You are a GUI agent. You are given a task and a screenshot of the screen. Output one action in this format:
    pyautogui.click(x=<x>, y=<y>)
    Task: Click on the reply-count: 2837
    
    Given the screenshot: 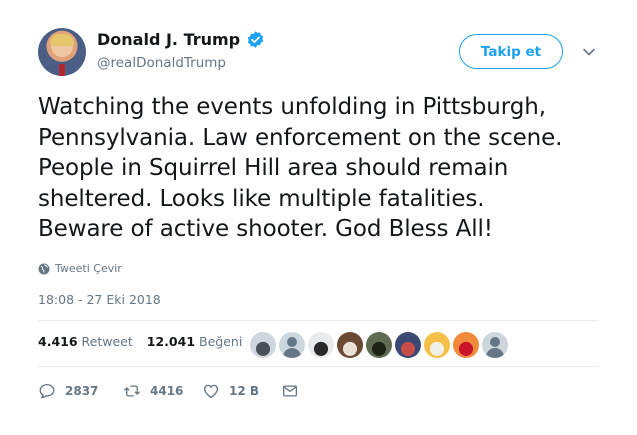 What is the action you would take?
    pyautogui.click(x=82, y=391)
    